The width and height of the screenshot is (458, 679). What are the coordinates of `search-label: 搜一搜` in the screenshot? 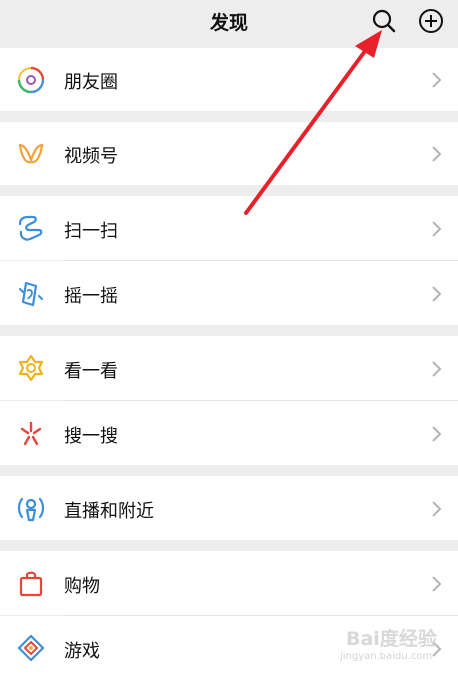 It's located at (91, 436).